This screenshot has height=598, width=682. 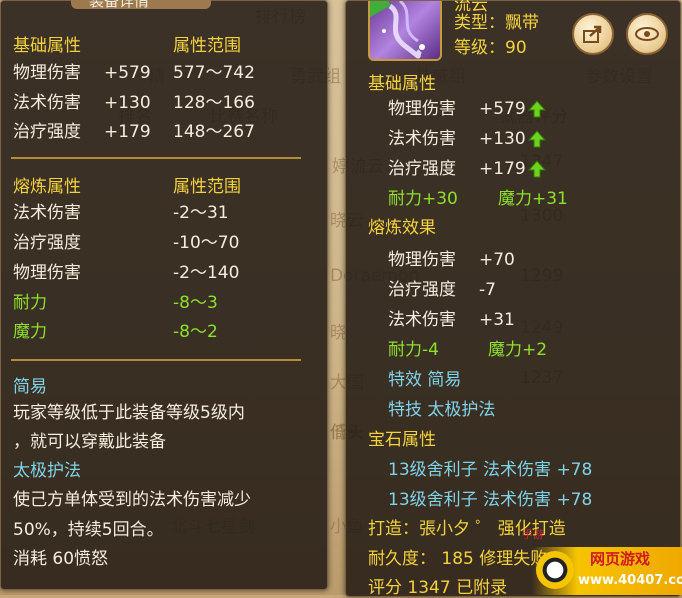 What do you see at coordinates (206, 273) in the screenshot?
I see `refine-attr-range: -2～140` at bounding box center [206, 273].